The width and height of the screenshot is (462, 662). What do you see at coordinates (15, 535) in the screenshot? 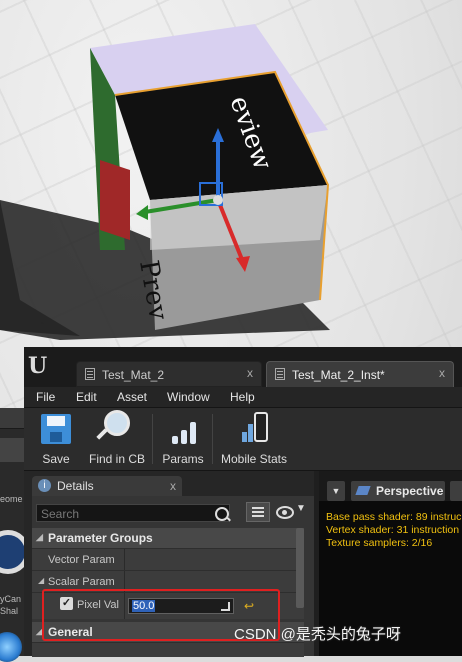
I see `background-editor-strip: eome yCan Shal` at bounding box center [15, 535].